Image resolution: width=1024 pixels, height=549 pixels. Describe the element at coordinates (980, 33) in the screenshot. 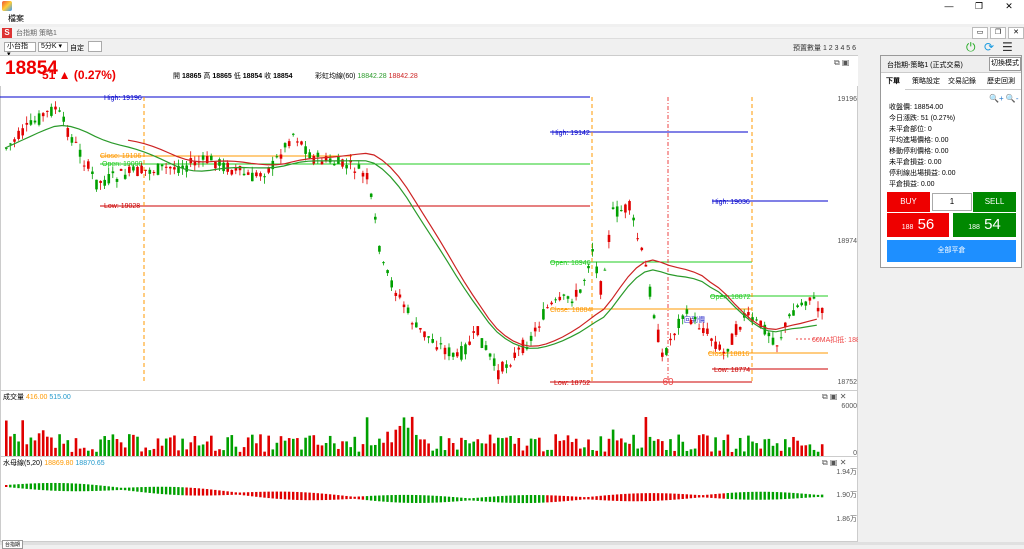

I see `sub-minimize-button: ▭` at that location.